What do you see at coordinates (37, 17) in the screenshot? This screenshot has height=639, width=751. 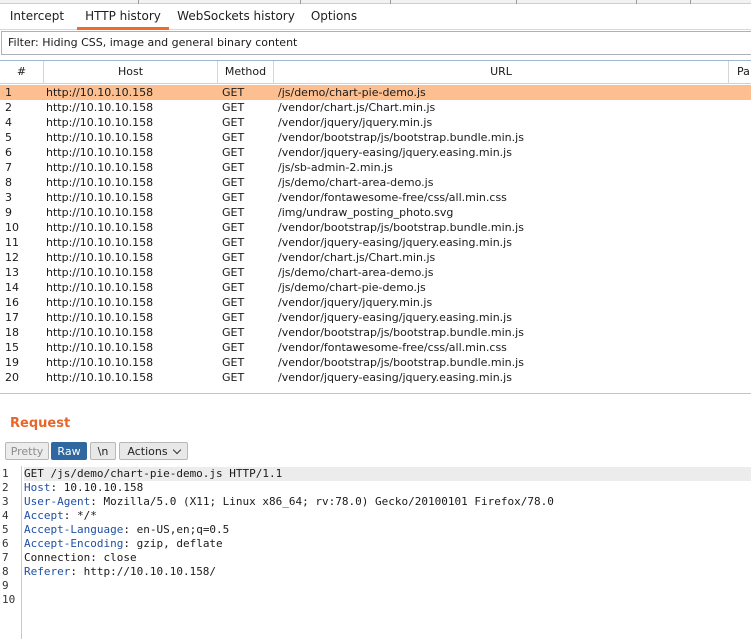 I see `tab-intercept: Intercept` at bounding box center [37, 17].